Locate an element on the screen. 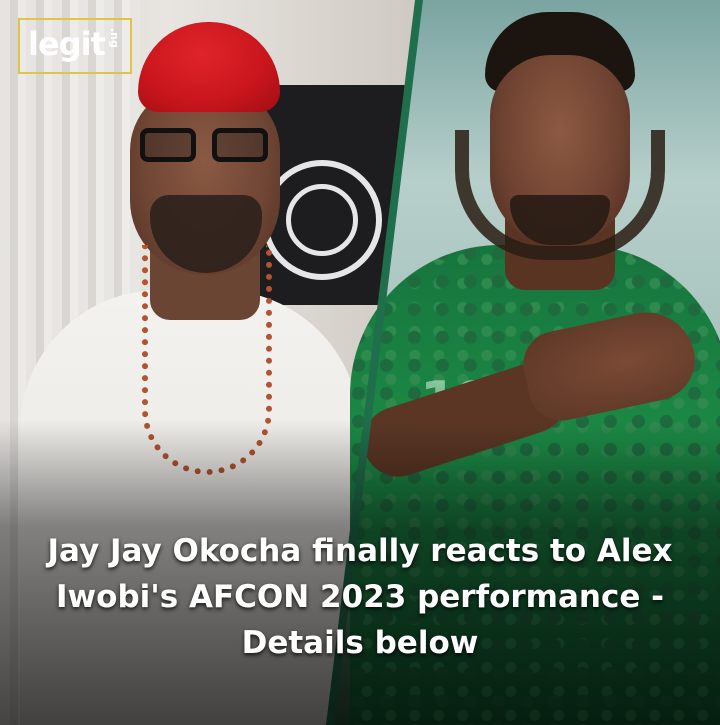  lens-left is located at coordinates (168, 145).